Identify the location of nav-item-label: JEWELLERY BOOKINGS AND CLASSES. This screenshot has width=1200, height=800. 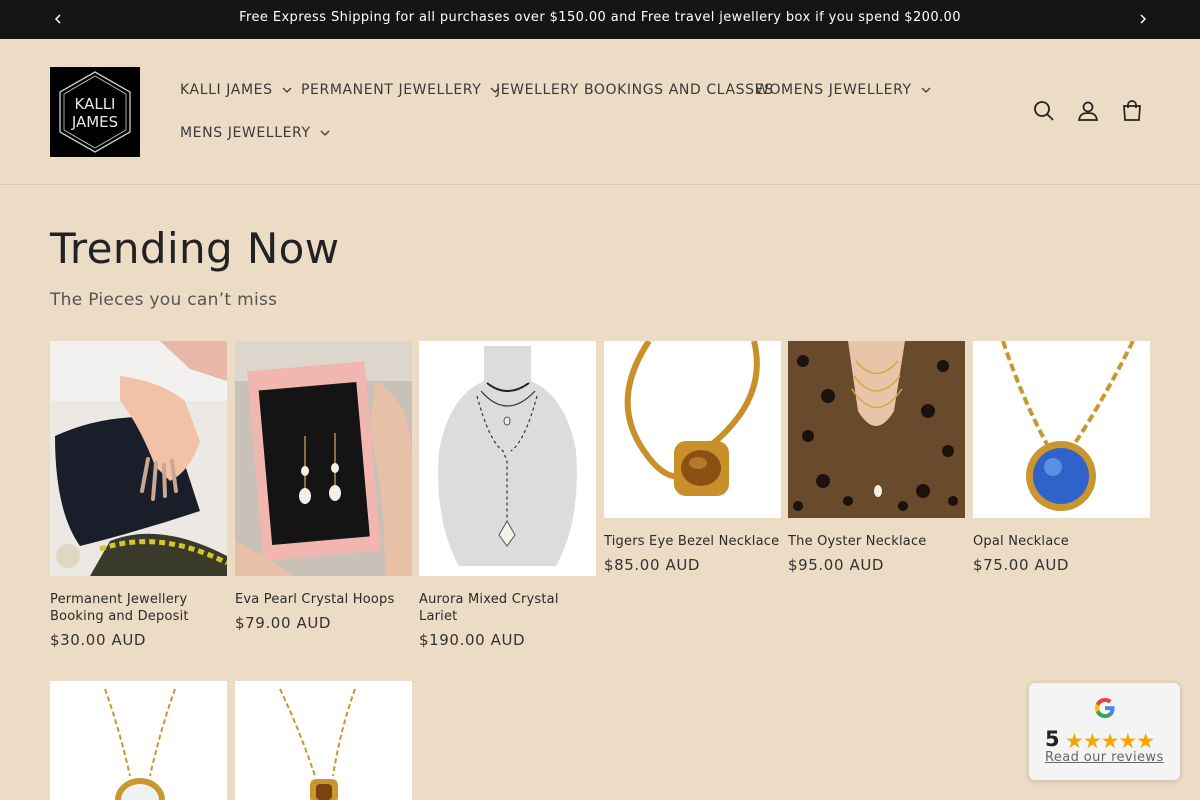
(635, 90).